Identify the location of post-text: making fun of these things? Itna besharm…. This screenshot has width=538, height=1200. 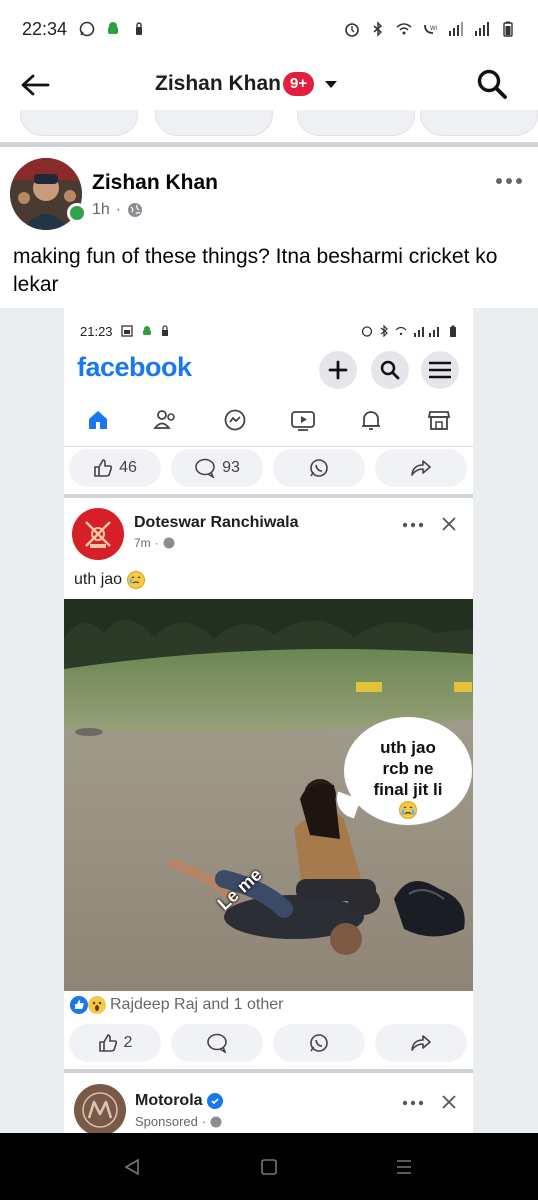
(255, 270).